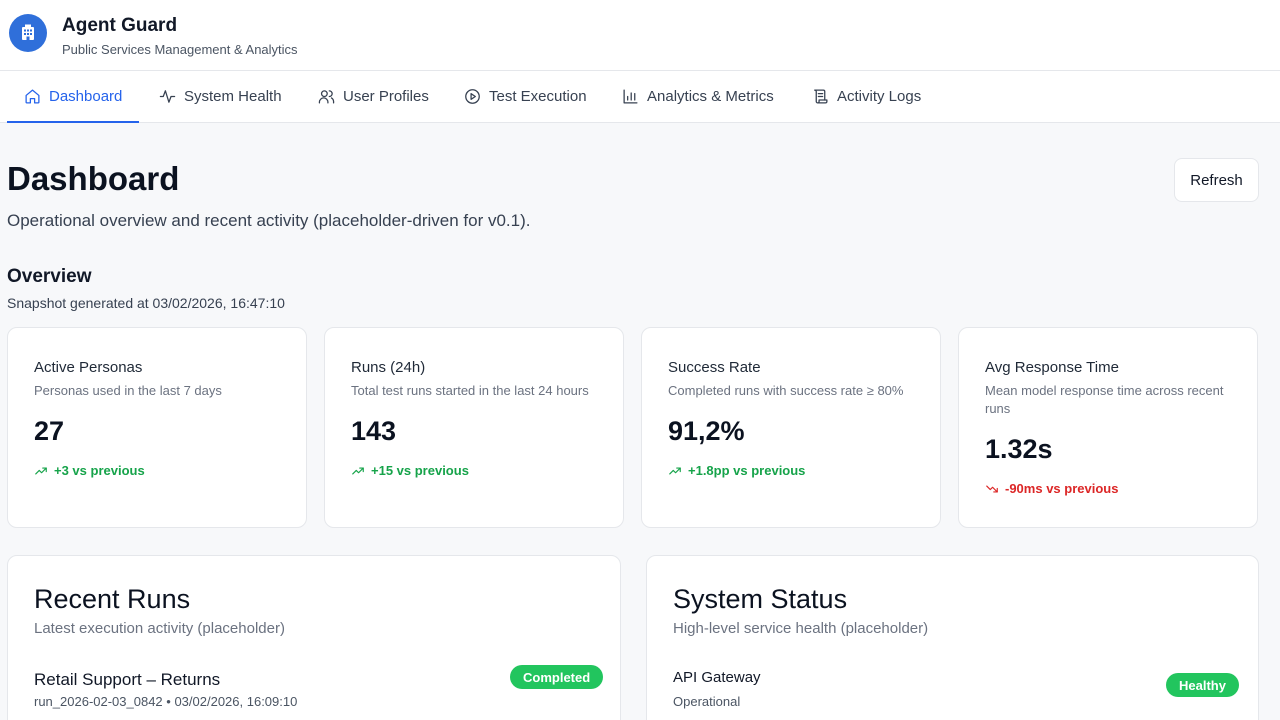 This screenshot has height=720, width=1280. What do you see at coordinates (1019, 449) in the screenshot?
I see `metric-value: 1.32s` at bounding box center [1019, 449].